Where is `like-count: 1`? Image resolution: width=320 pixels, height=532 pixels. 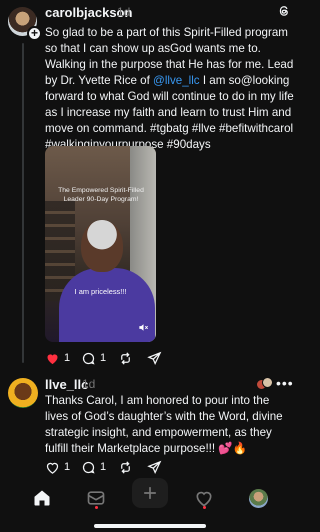
like-count: 1 is located at coordinates (67, 358).